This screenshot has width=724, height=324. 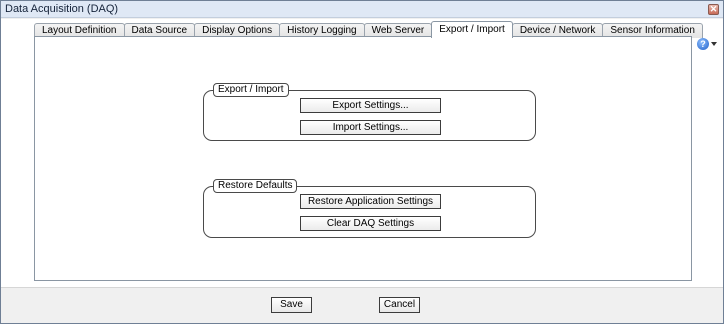 What do you see at coordinates (399, 305) in the screenshot?
I see `cancel-button: Cancel` at bounding box center [399, 305].